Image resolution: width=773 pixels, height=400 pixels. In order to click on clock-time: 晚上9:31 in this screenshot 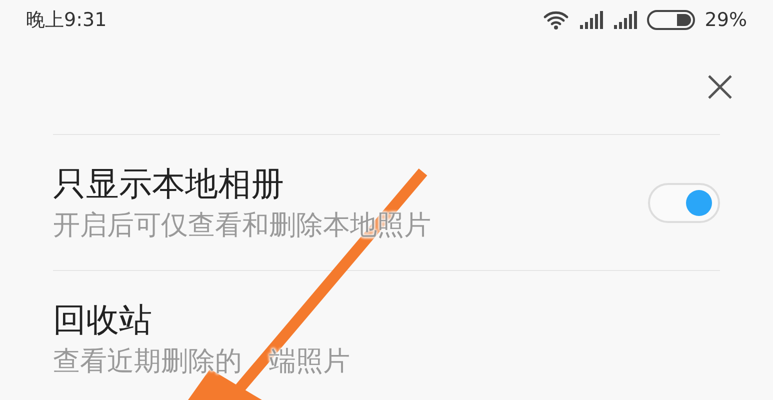, I will do `click(66, 20)`.